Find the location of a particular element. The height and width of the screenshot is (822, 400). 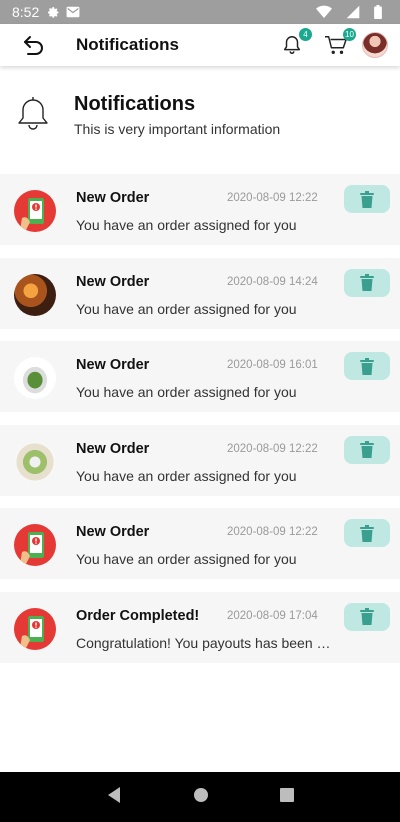

notification-count-badge: 4 is located at coordinates (305, 34).